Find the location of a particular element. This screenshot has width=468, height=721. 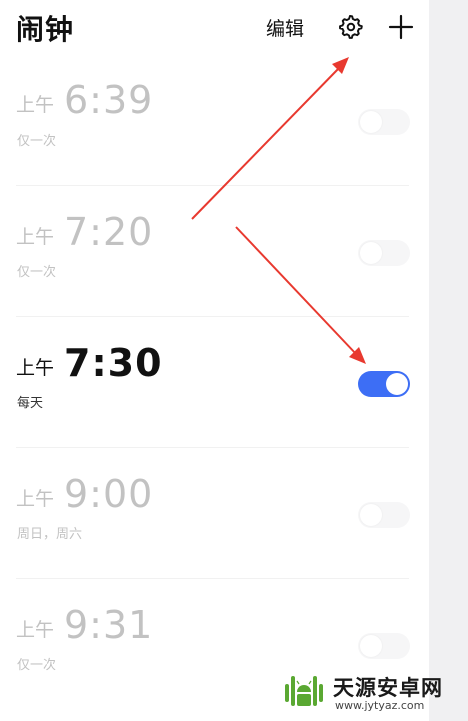

alarm-time: 6:39 is located at coordinates (109, 100).